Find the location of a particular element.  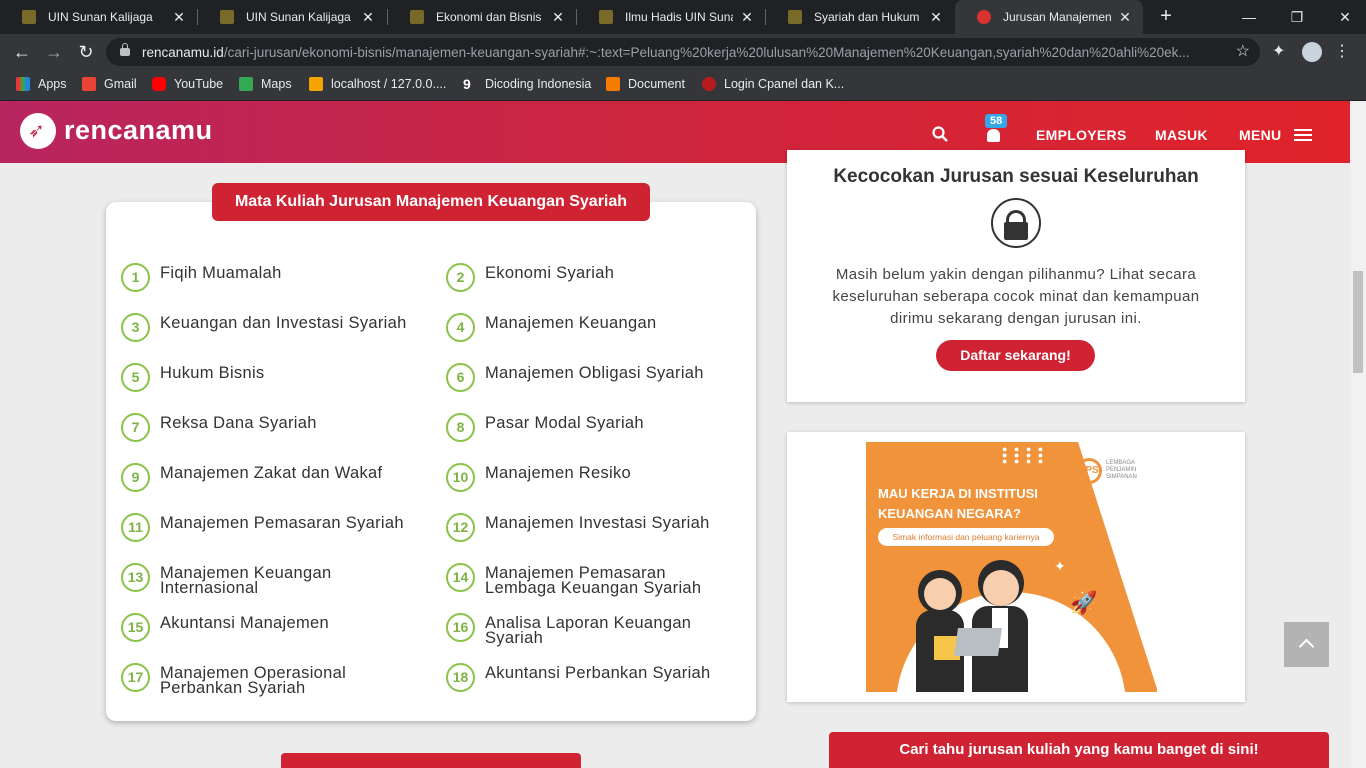

course-item: 4 Manajemen Keuangan is located at coordinates (591, 327).